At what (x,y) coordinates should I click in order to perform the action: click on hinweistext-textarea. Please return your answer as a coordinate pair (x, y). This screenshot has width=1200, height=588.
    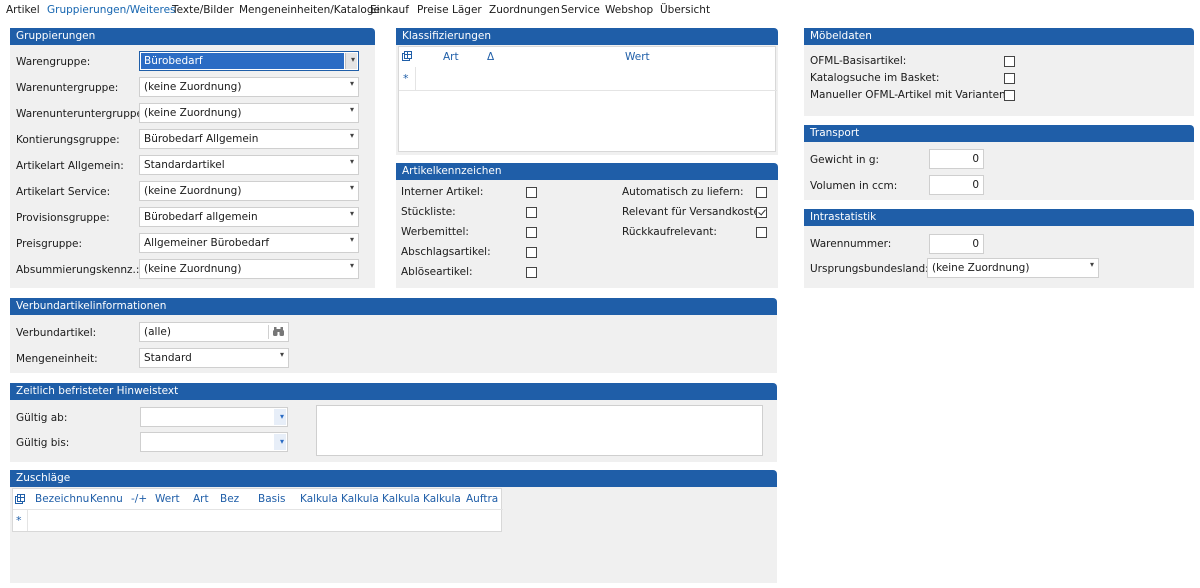
    Looking at the image, I should click on (539, 430).